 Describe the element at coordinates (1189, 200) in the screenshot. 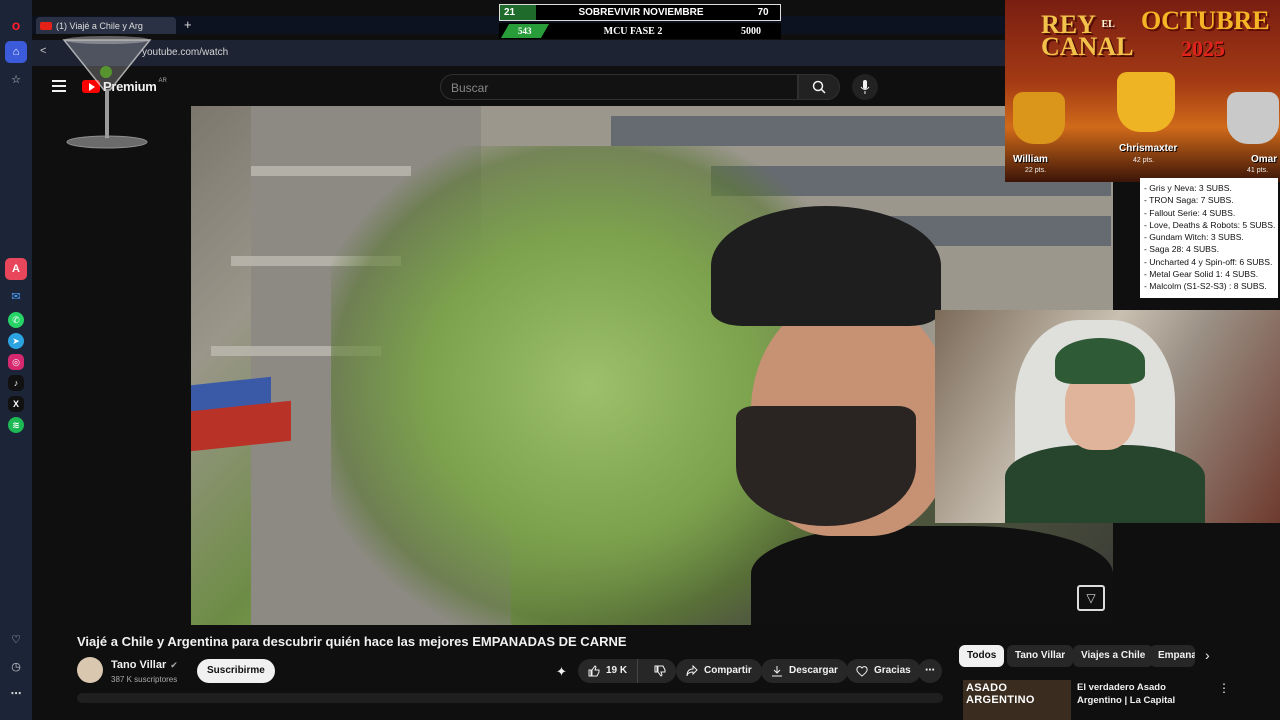

I see `list-item: - TRON Saga: 7 SUBS.` at that location.